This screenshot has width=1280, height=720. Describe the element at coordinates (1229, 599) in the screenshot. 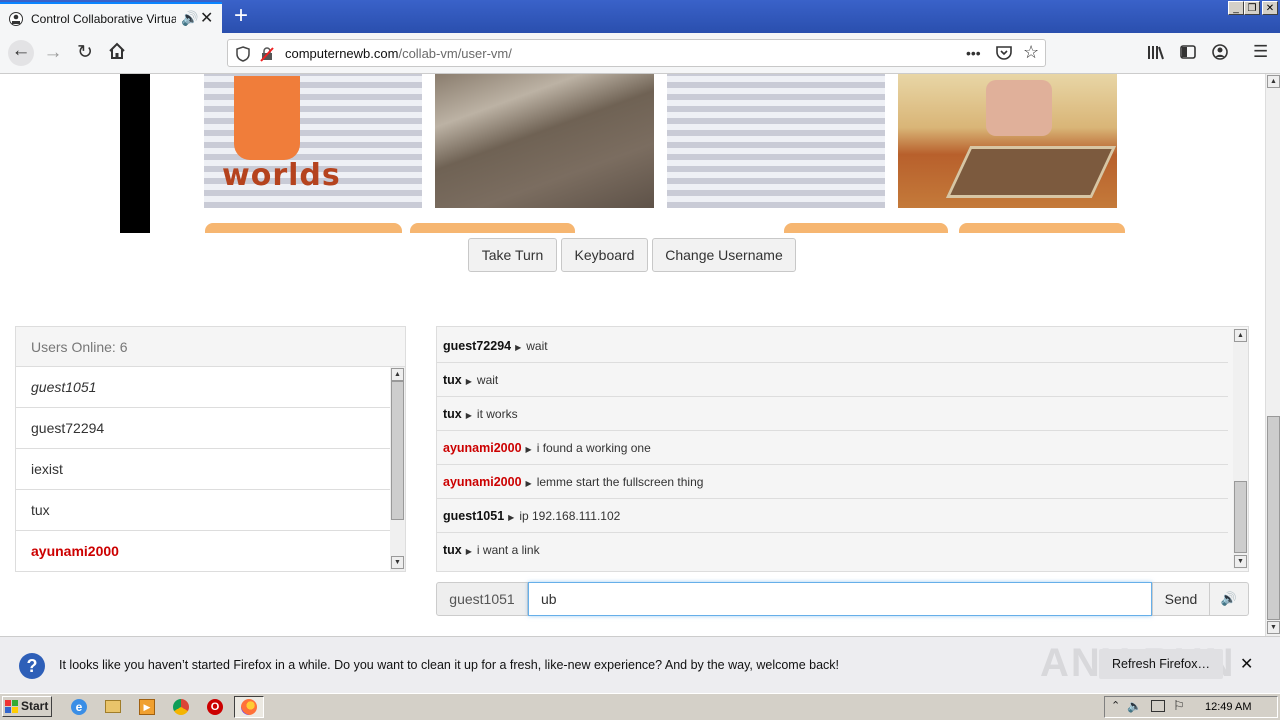

I see `chat-sound-toggle-icon: 🔊` at that location.